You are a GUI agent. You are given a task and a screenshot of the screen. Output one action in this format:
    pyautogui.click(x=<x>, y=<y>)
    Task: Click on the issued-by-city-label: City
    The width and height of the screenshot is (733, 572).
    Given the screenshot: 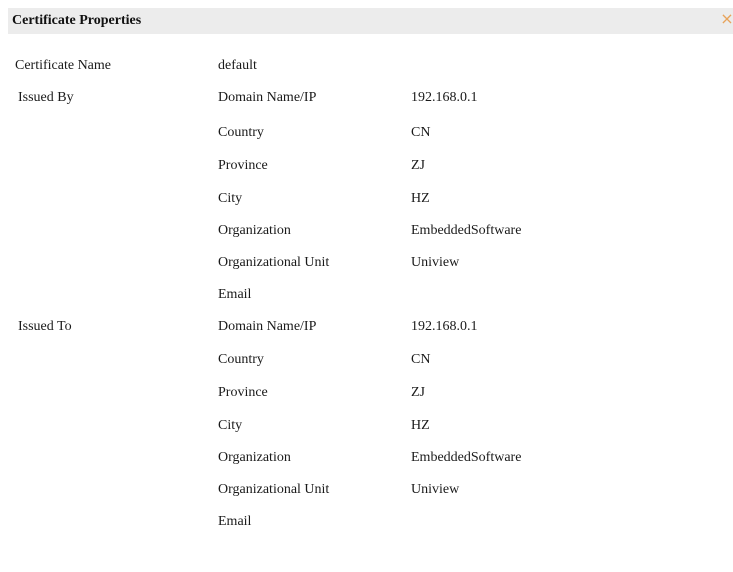 What is the action you would take?
    pyautogui.click(x=230, y=198)
    